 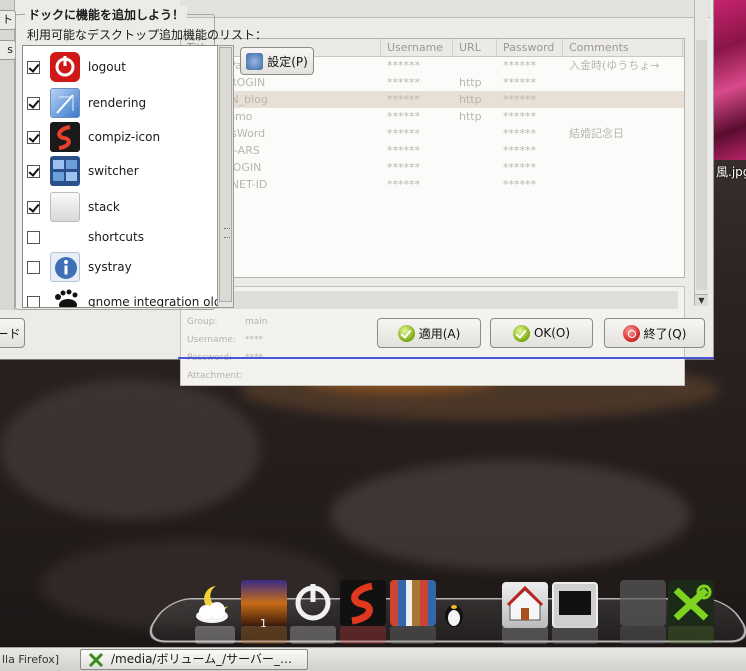 What do you see at coordinates (124, 296) in the screenshot?
I see `list-item: gnome integration old` at bounding box center [124, 296].